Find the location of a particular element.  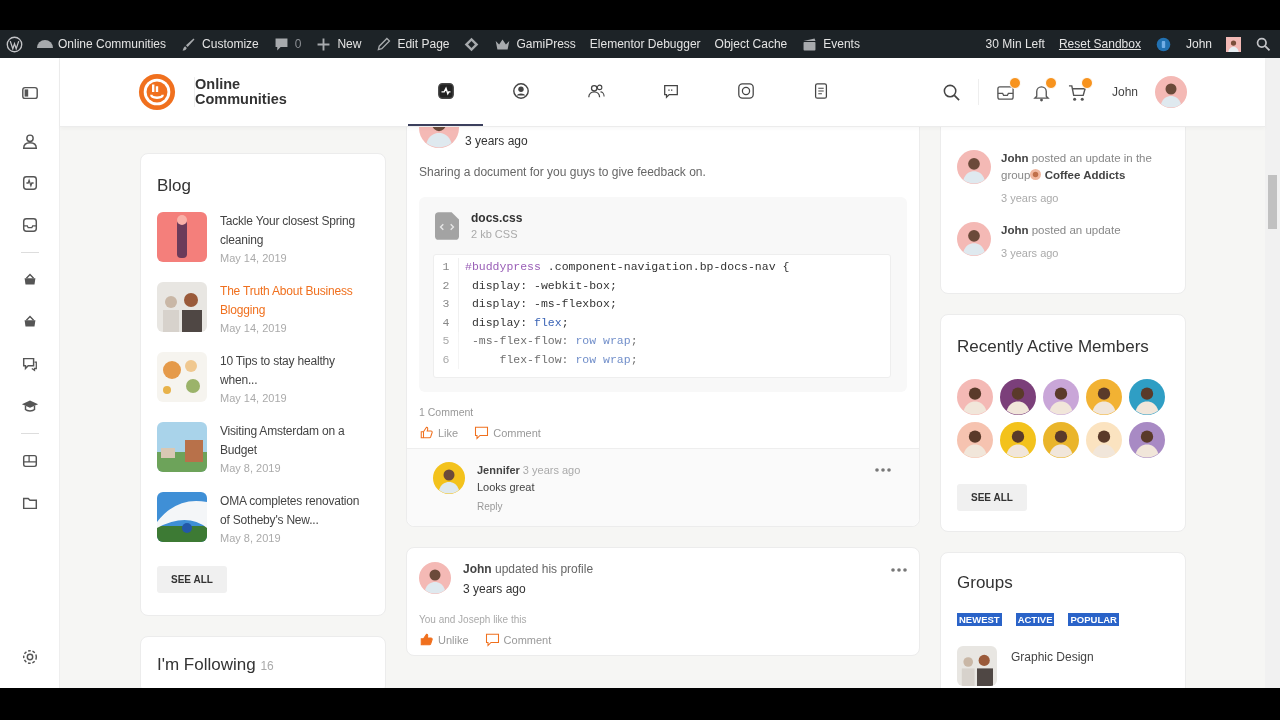

likes-text: You and Joseph like this is located at coordinates (473, 619).